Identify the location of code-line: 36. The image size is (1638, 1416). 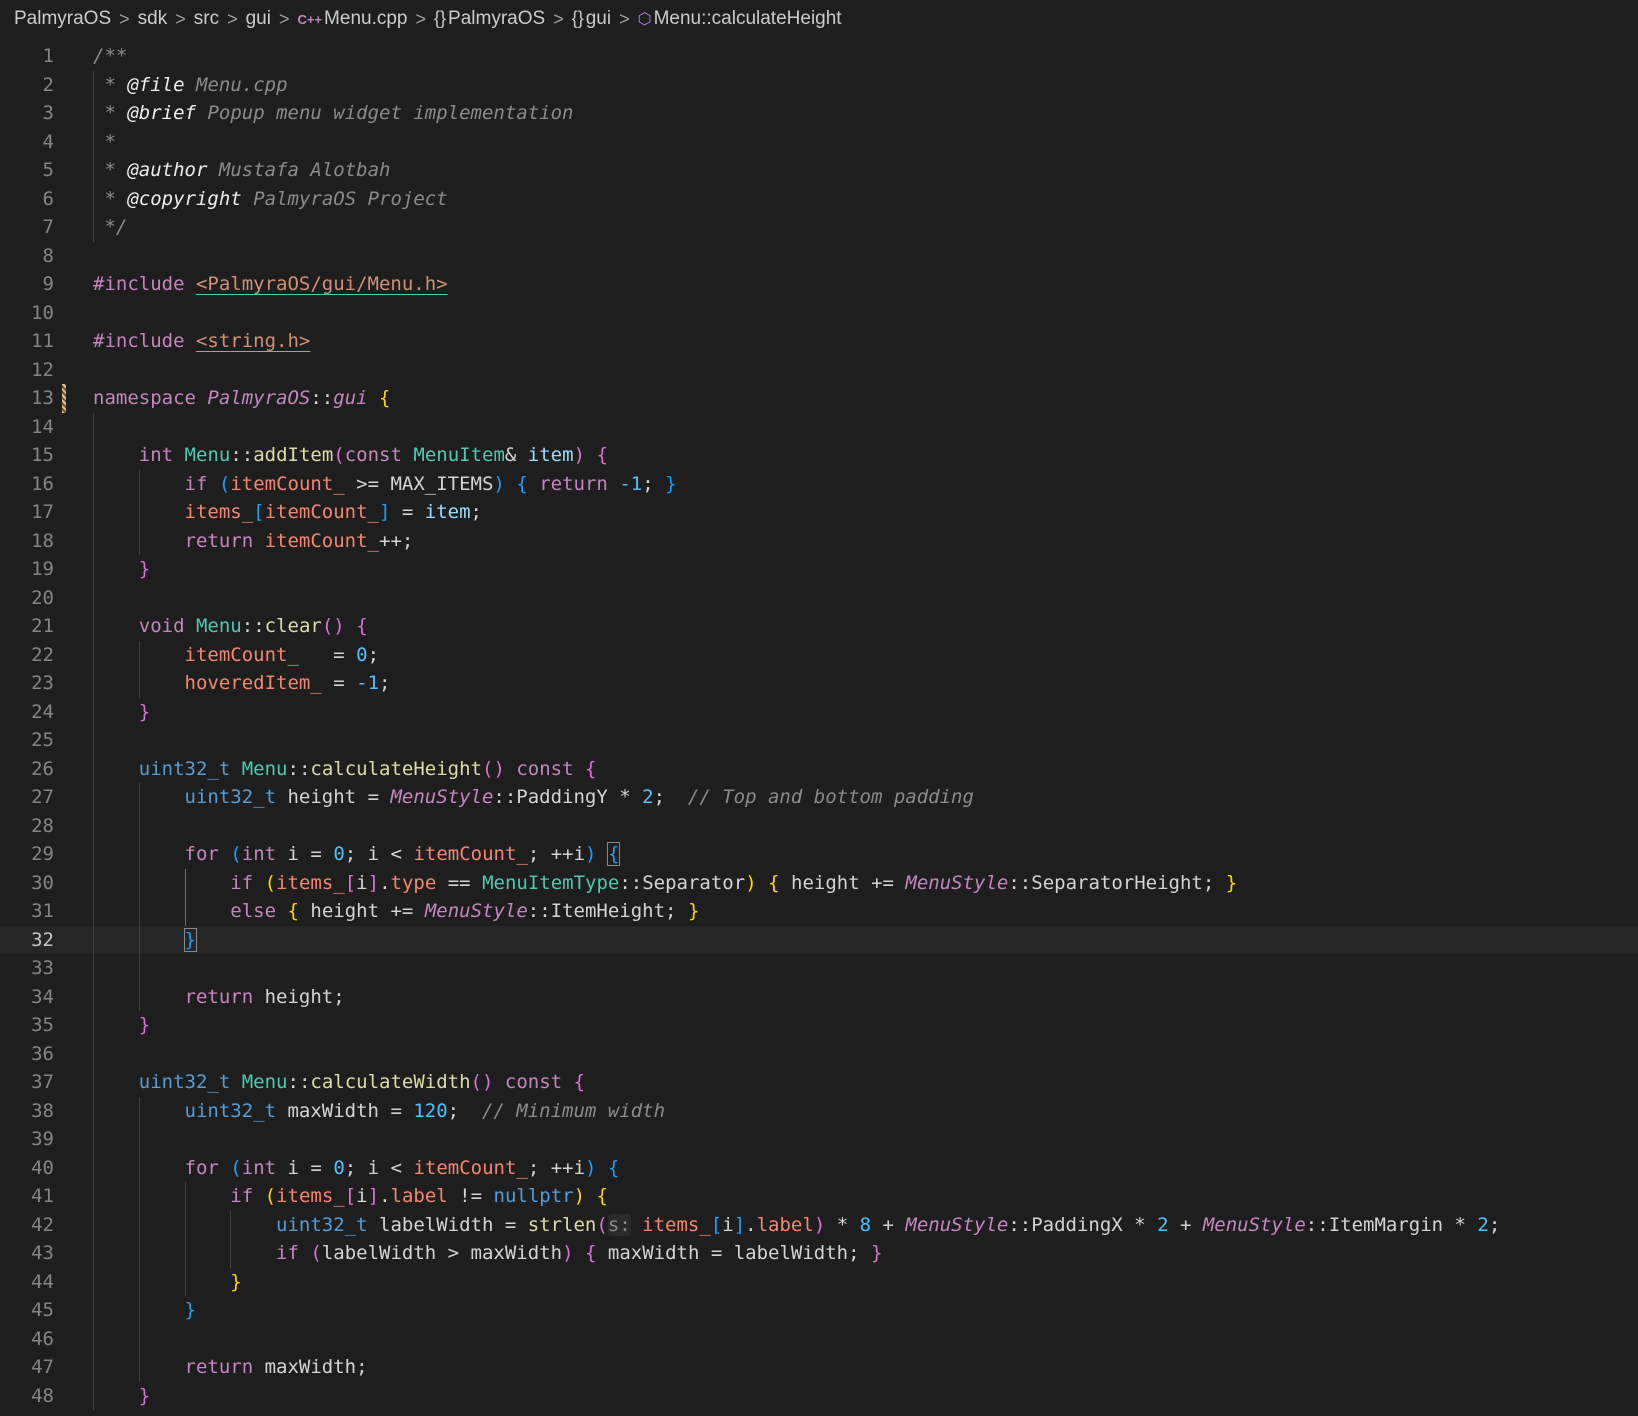
(819, 1053).